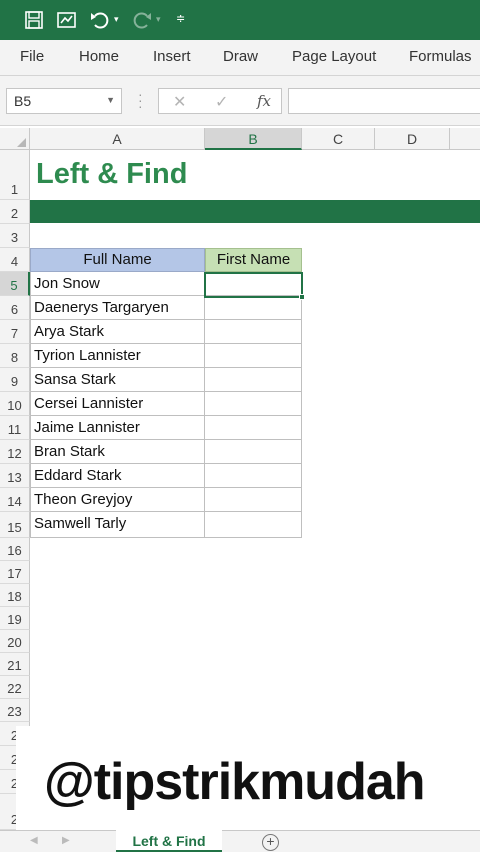  Describe the element at coordinates (15, 664) in the screenshot. I see `row-header: 21` at that location.